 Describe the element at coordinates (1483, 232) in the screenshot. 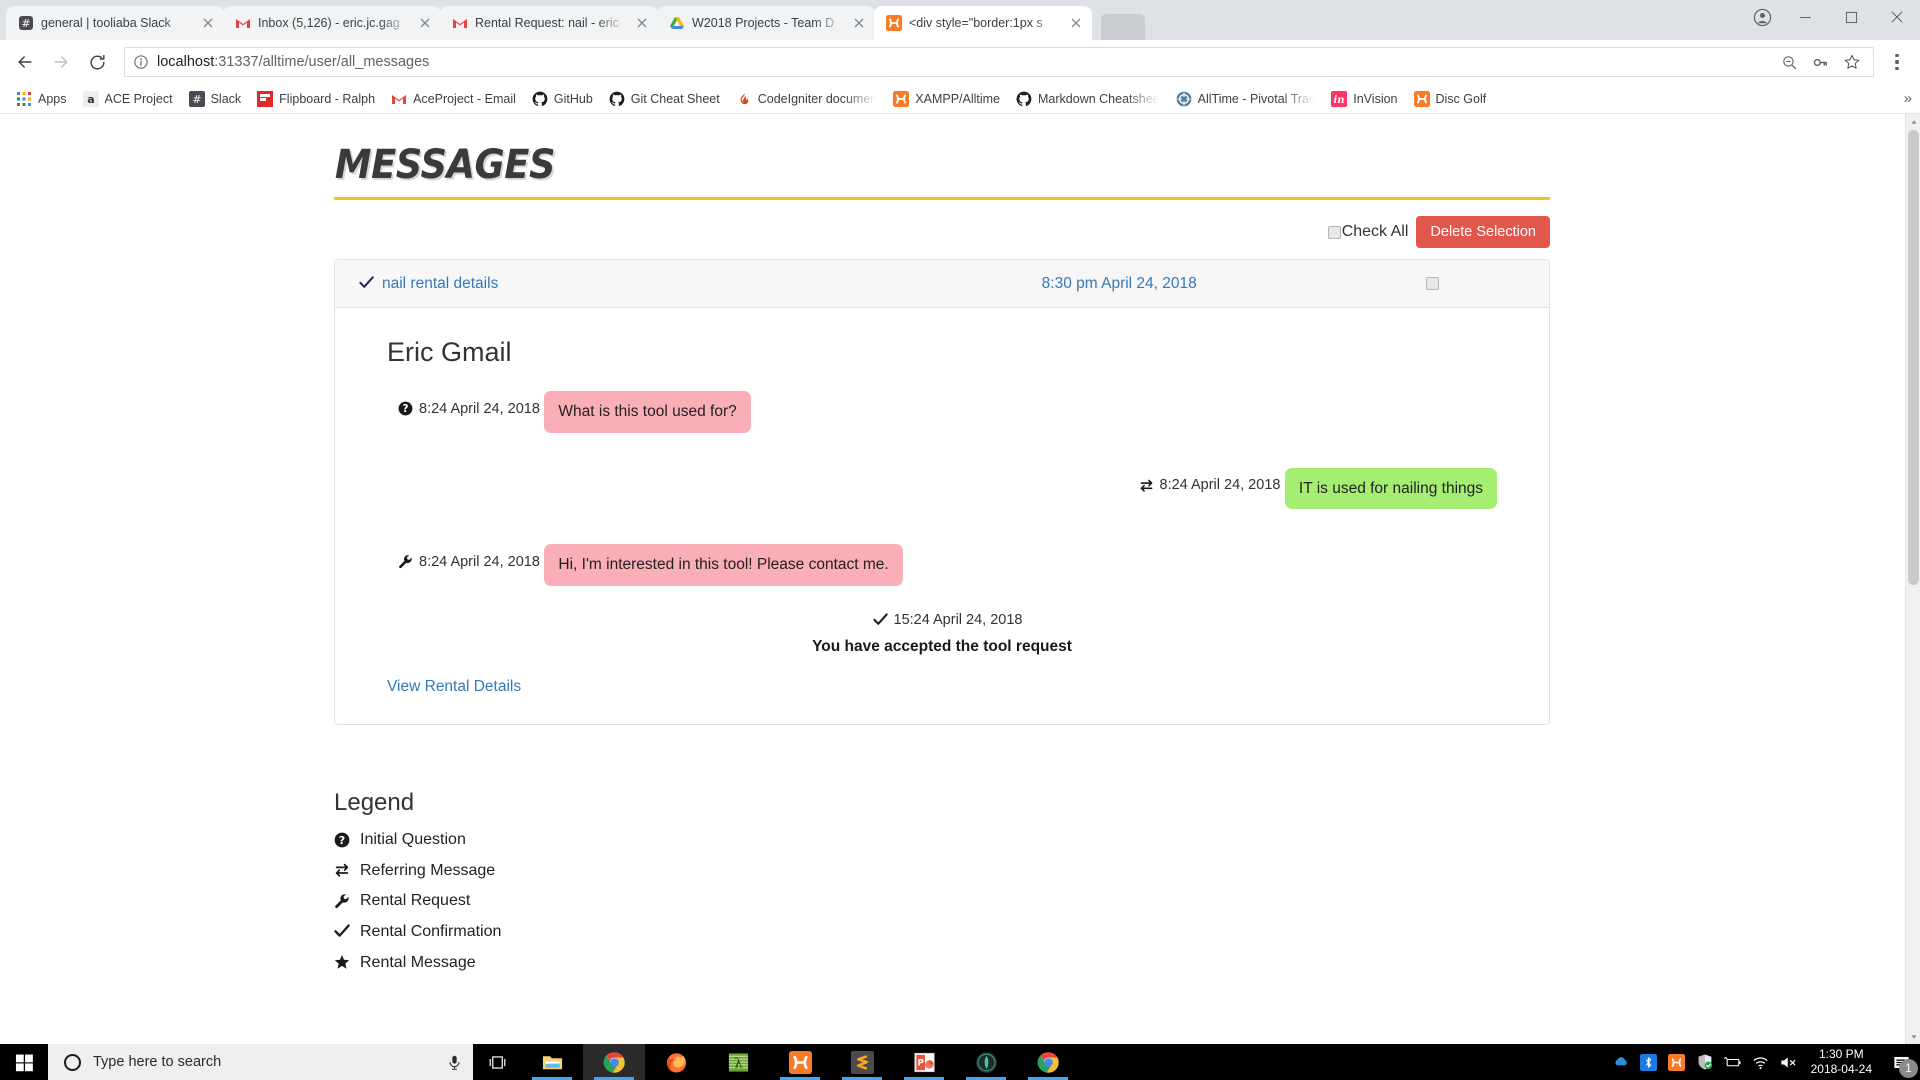

I see `delete-selection-button: Delete Selection` at that location.